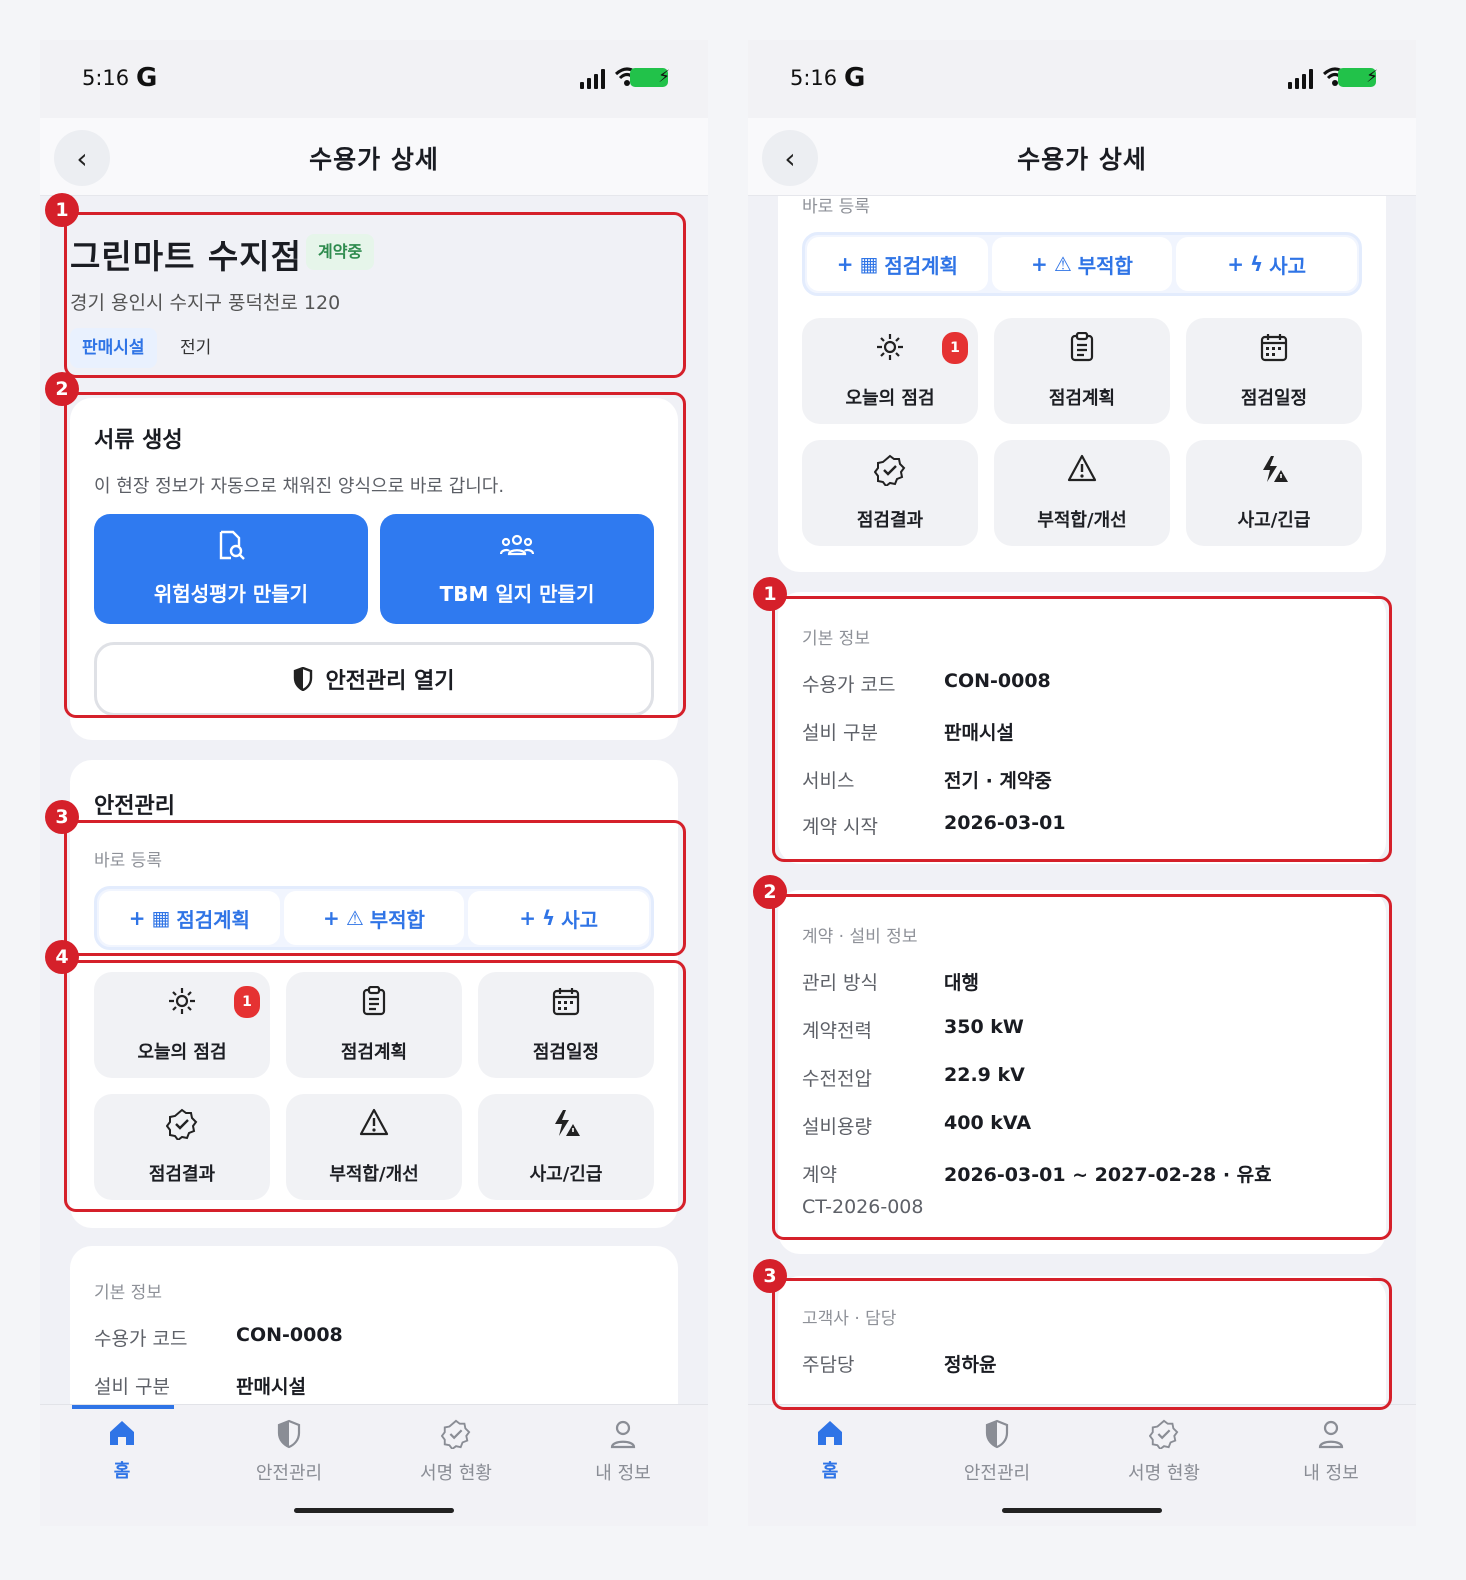  What do you see at coordinates (1267, 264) in the screenshot?
I see `quick-add-accident-button: + ϟ 사고` at bounding box center [1267, 264].